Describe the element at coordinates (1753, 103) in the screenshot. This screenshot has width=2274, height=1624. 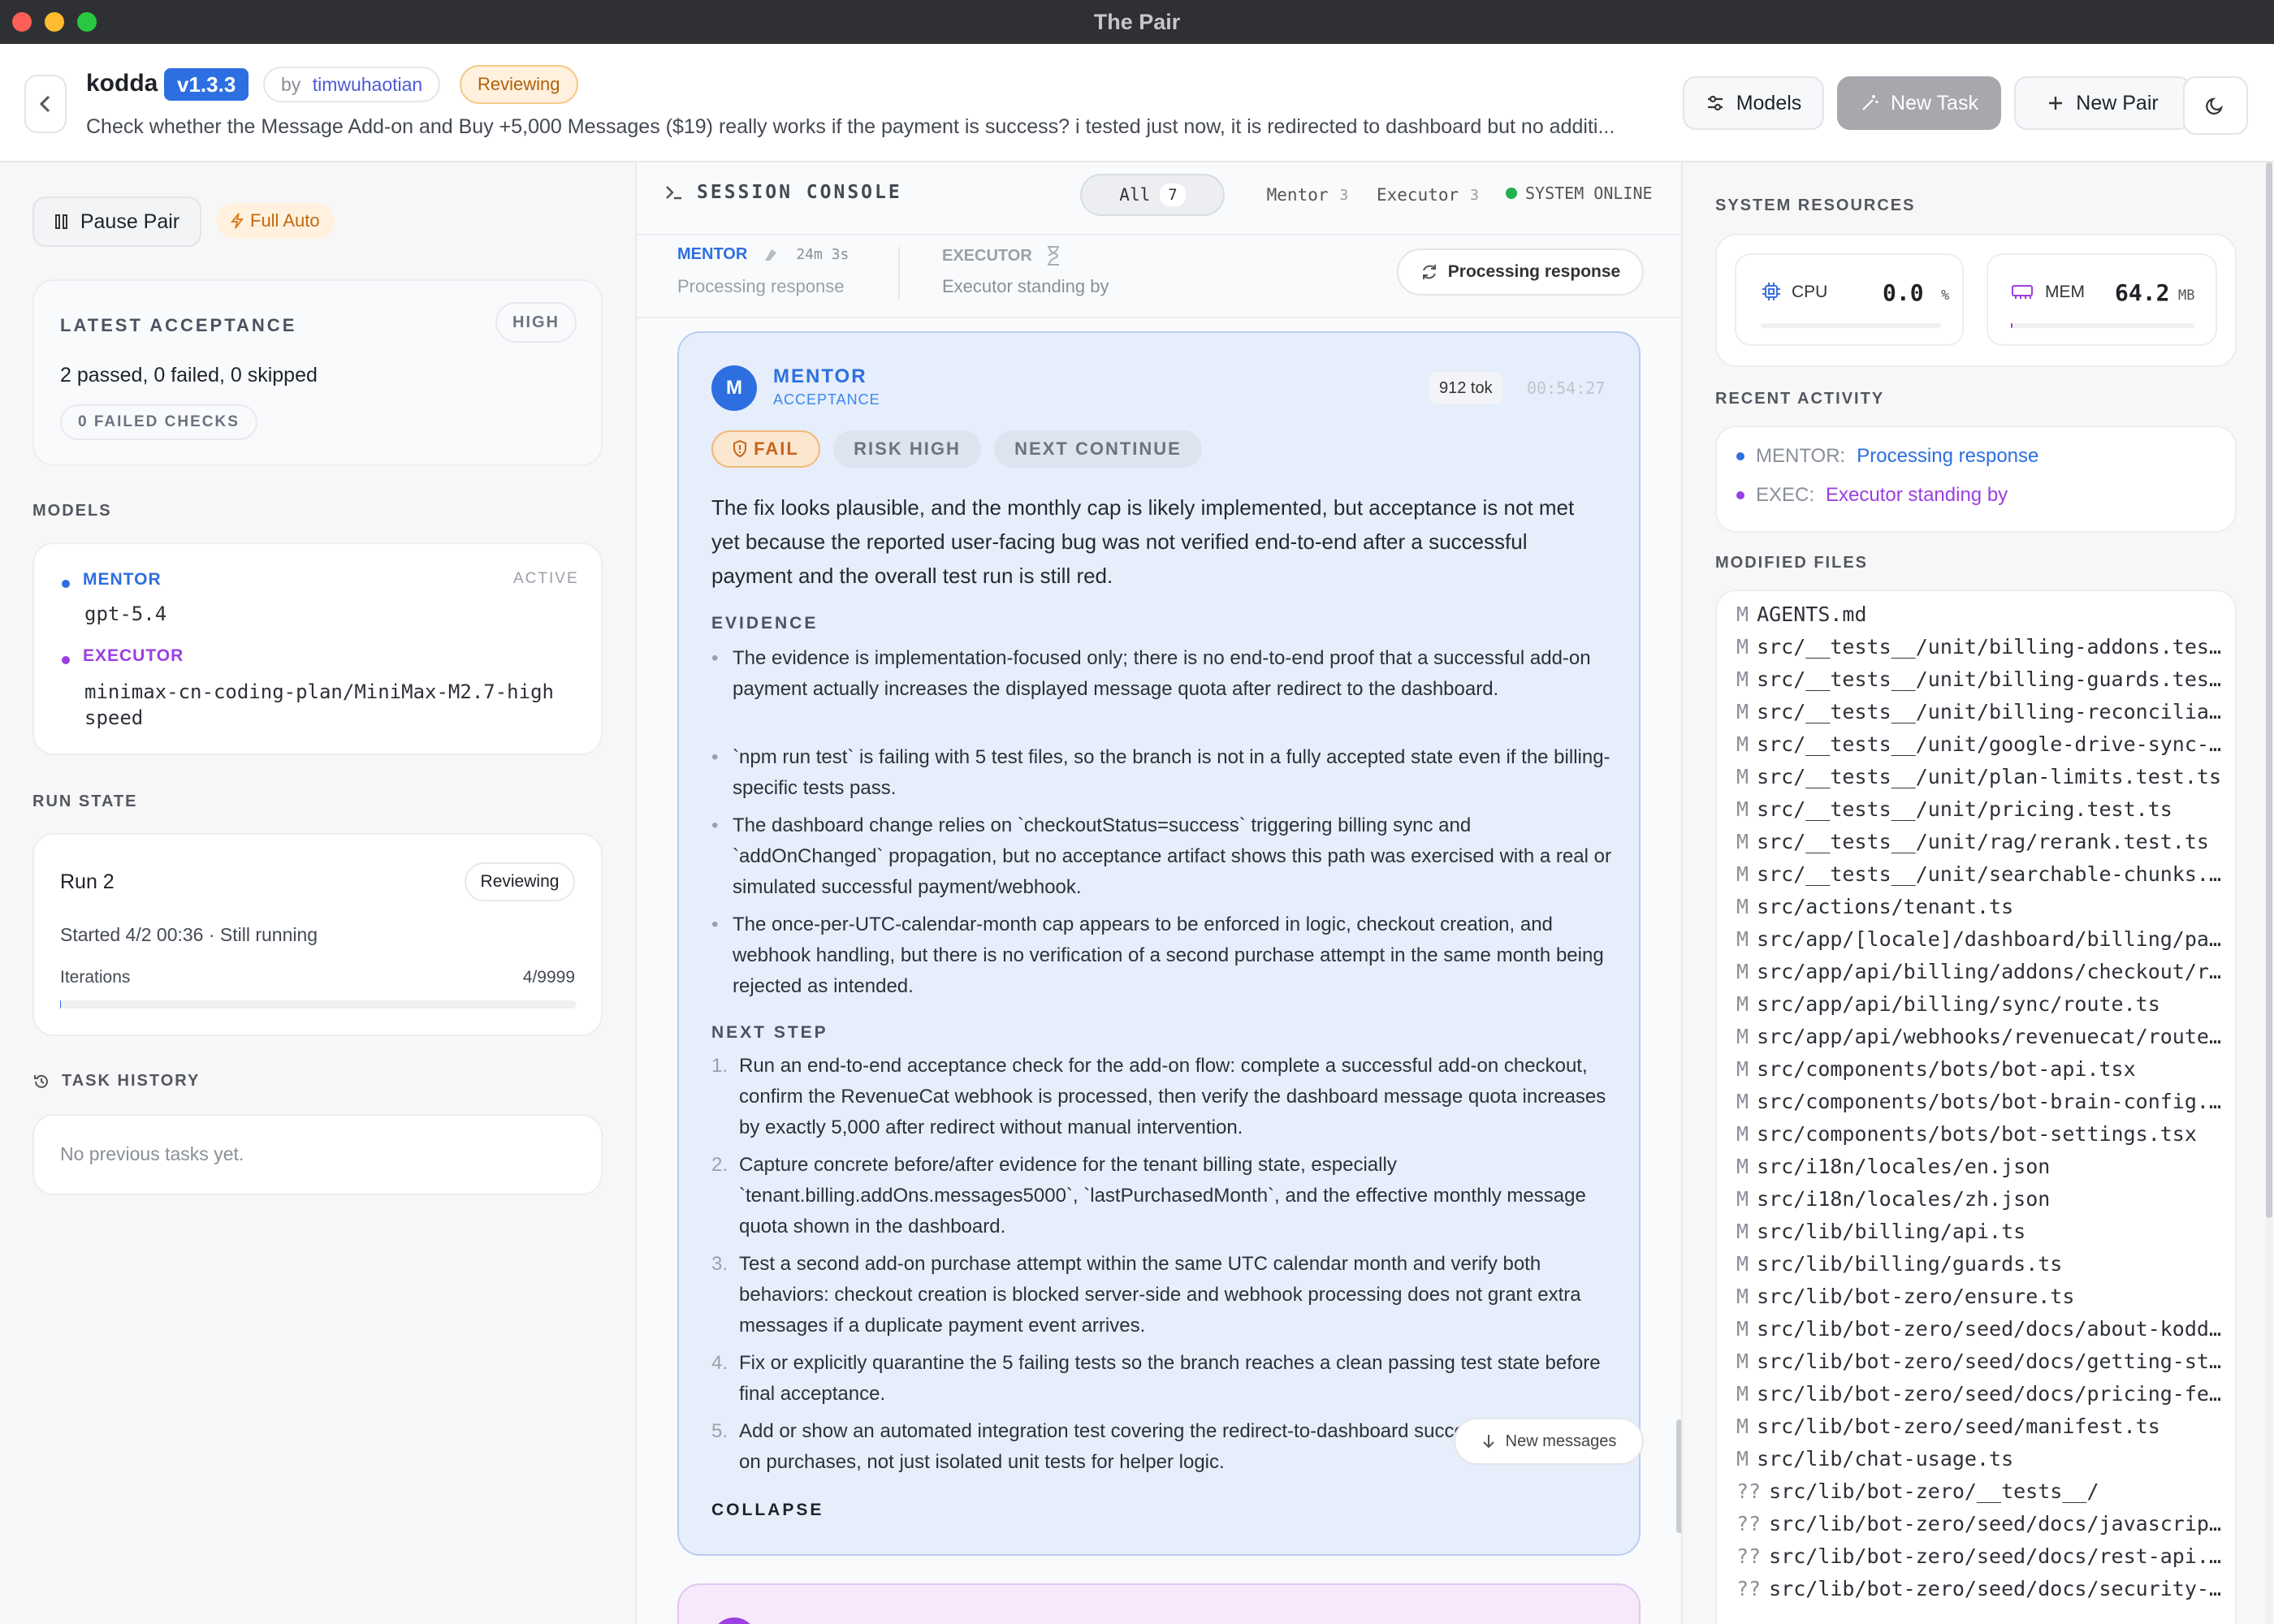
I see `models-button: Models` at that location.